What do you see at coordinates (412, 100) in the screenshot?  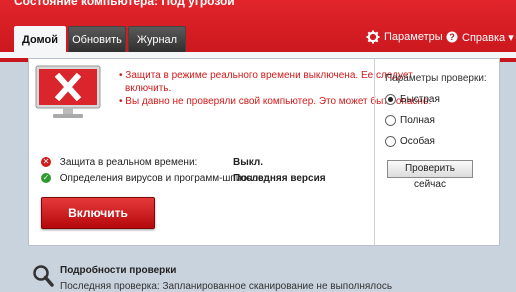 I see `radio-quick: Быстрая` at bounding box center [412, 100].